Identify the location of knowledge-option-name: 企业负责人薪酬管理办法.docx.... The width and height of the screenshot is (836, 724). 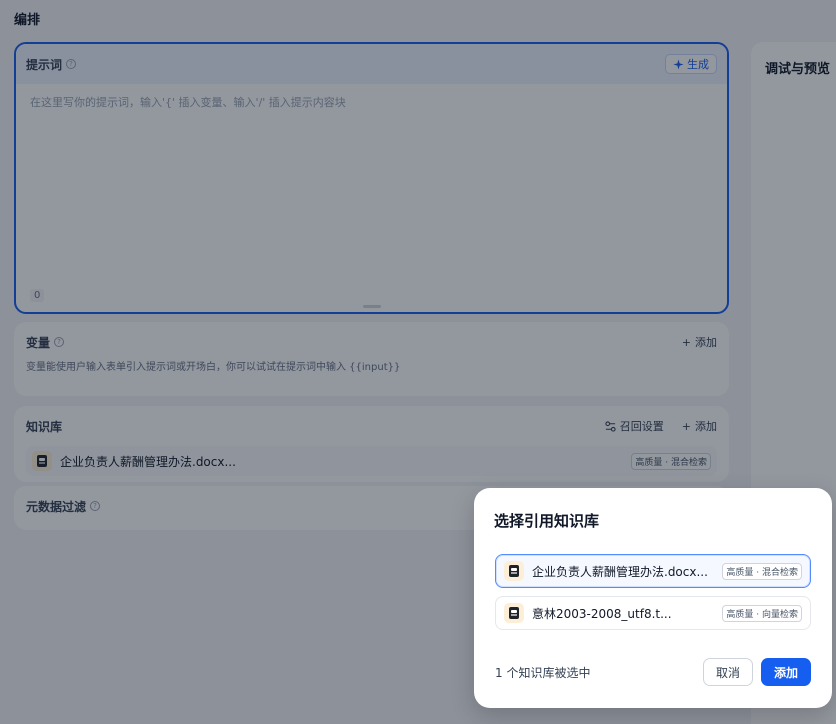
(620, 571).